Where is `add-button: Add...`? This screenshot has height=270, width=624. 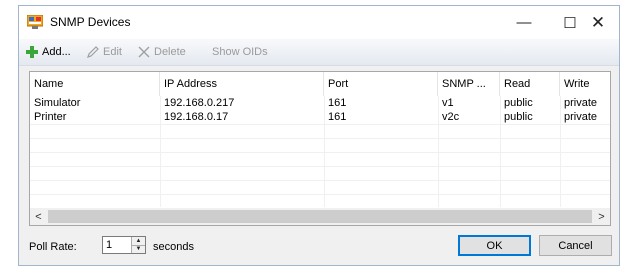 add-button: Add... is located at coordinates (48, 52).